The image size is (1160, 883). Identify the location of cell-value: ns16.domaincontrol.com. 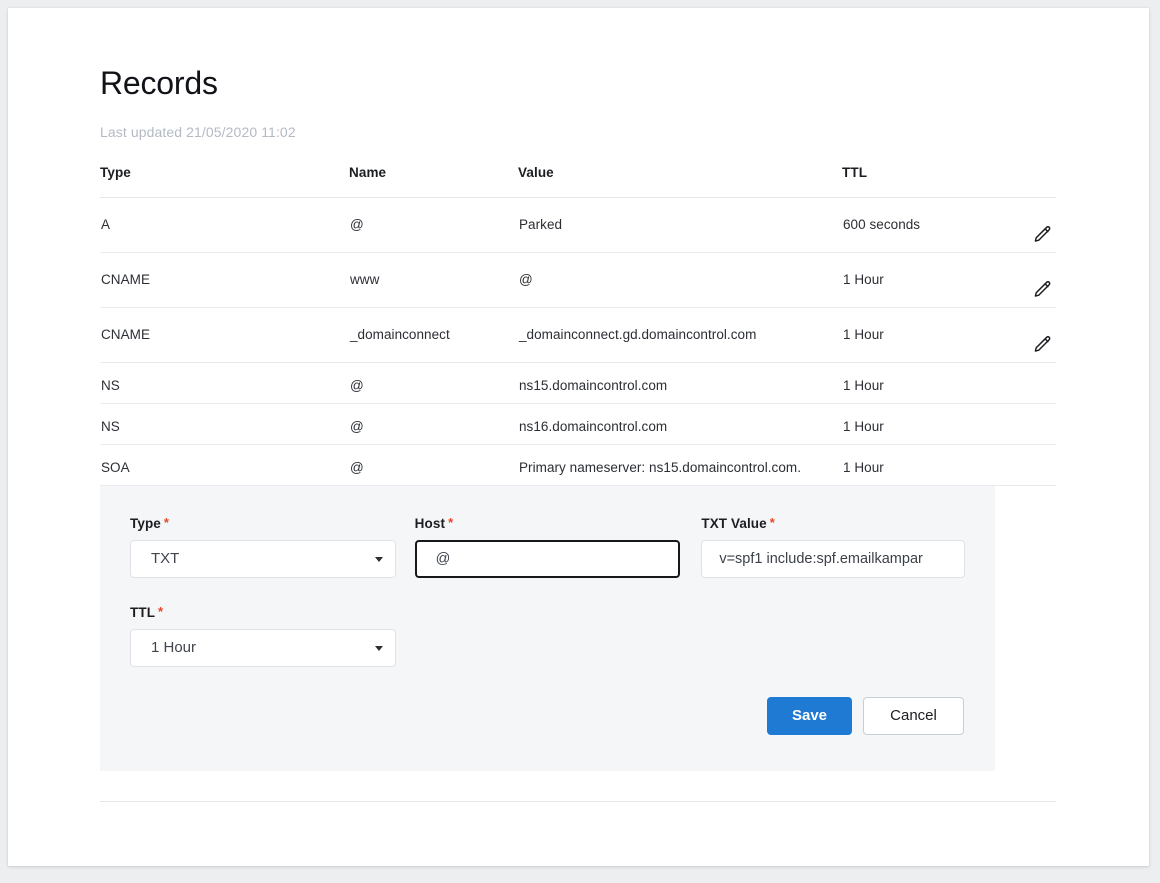
(680, 424).